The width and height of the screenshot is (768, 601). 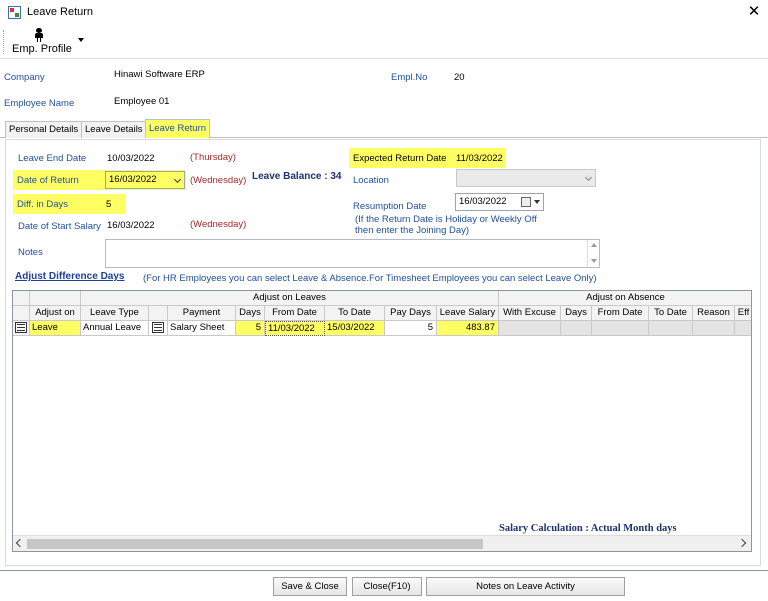 I want to click on diff-days-label: Diff. in Days, so click(x=43, y=204).